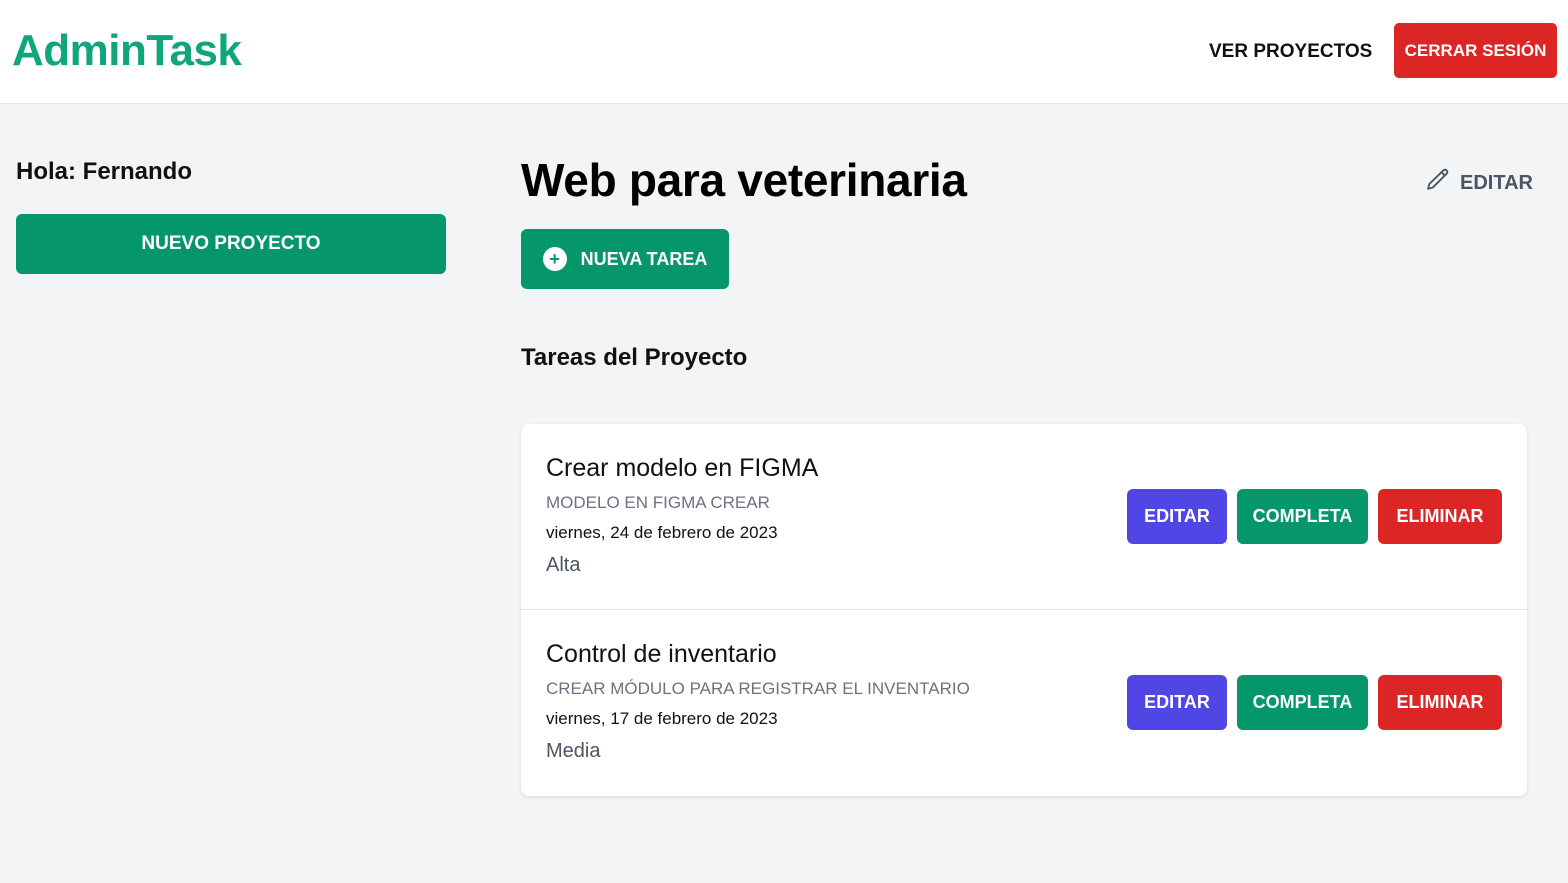  I want to click on task-name: Crear modelo en FIGMA, so click(682, 468).